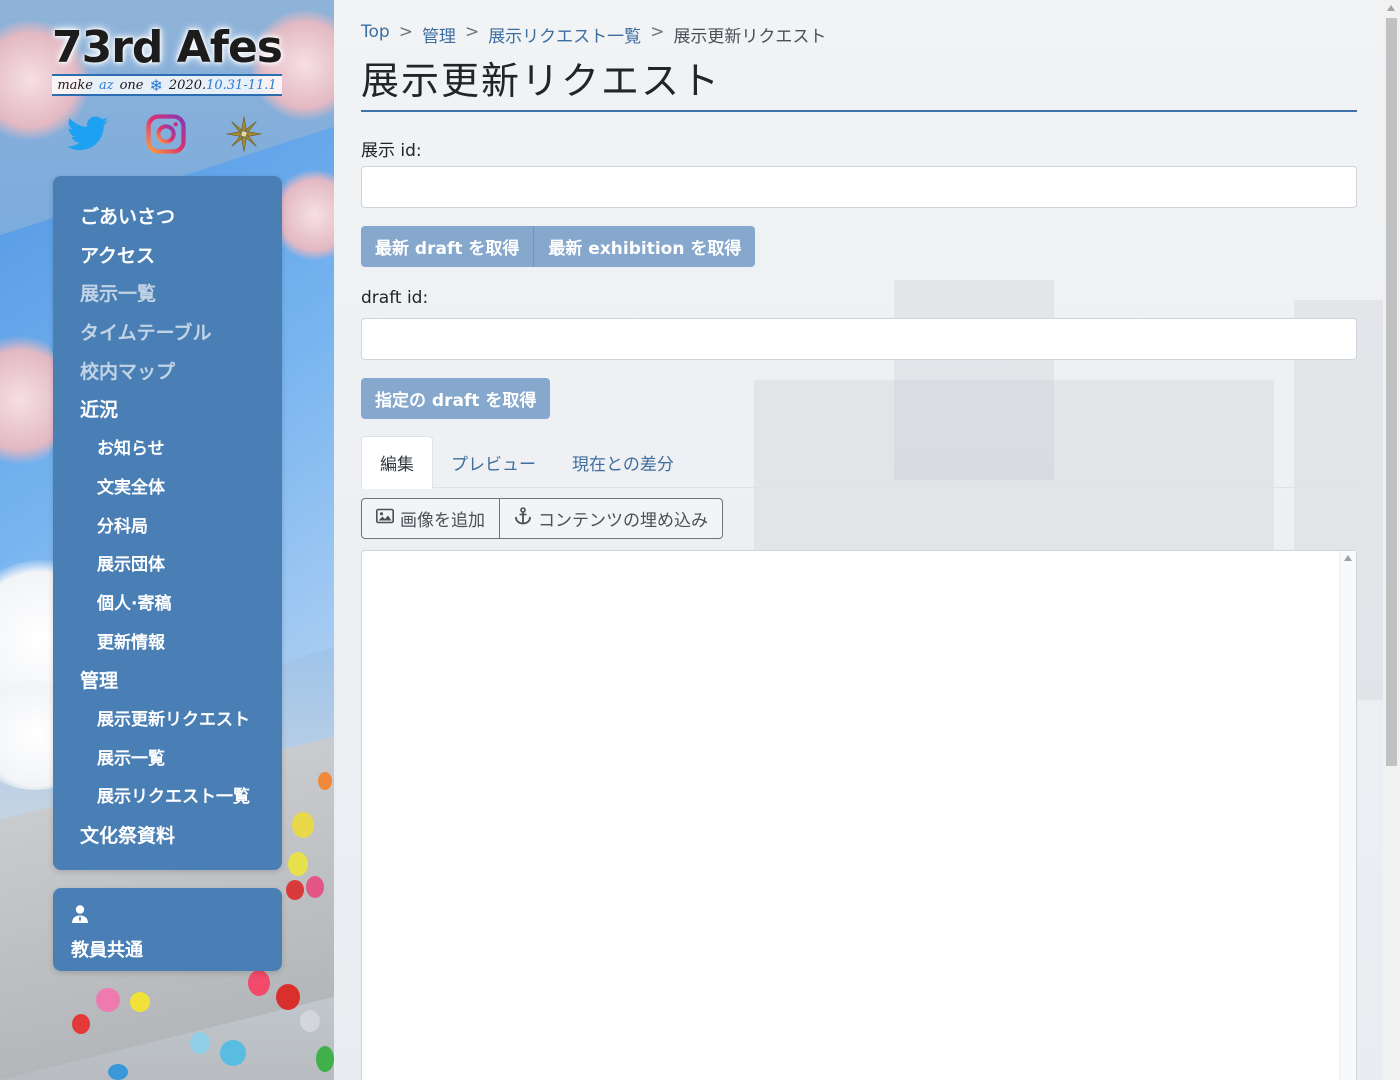 The height and width of the screenshot is (1080, 1400). Describe the element at coordinates (1347, 815) in the screenshot. I see `editor-scrollbar` at that location.